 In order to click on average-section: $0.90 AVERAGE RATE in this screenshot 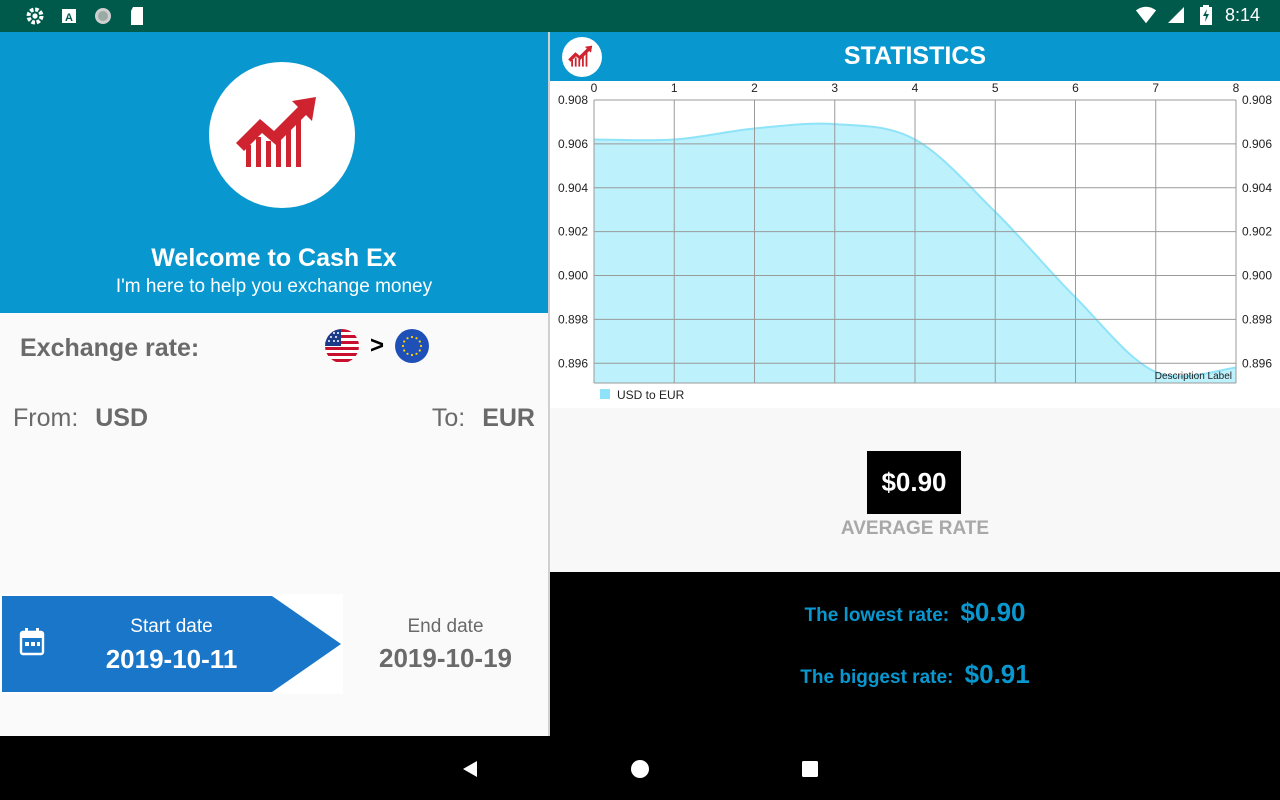, I will do `click(915, 490)`.